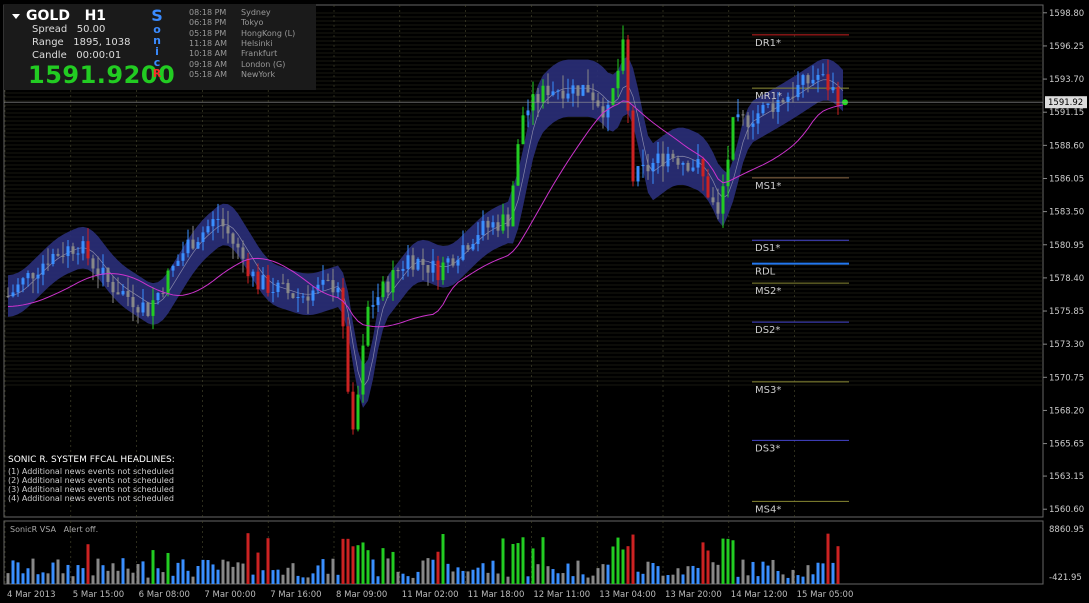  Describe the element at coordinates (237, 64) in the screenshot. I see `timezone-row: 09:18 AM London (G)` at that location.